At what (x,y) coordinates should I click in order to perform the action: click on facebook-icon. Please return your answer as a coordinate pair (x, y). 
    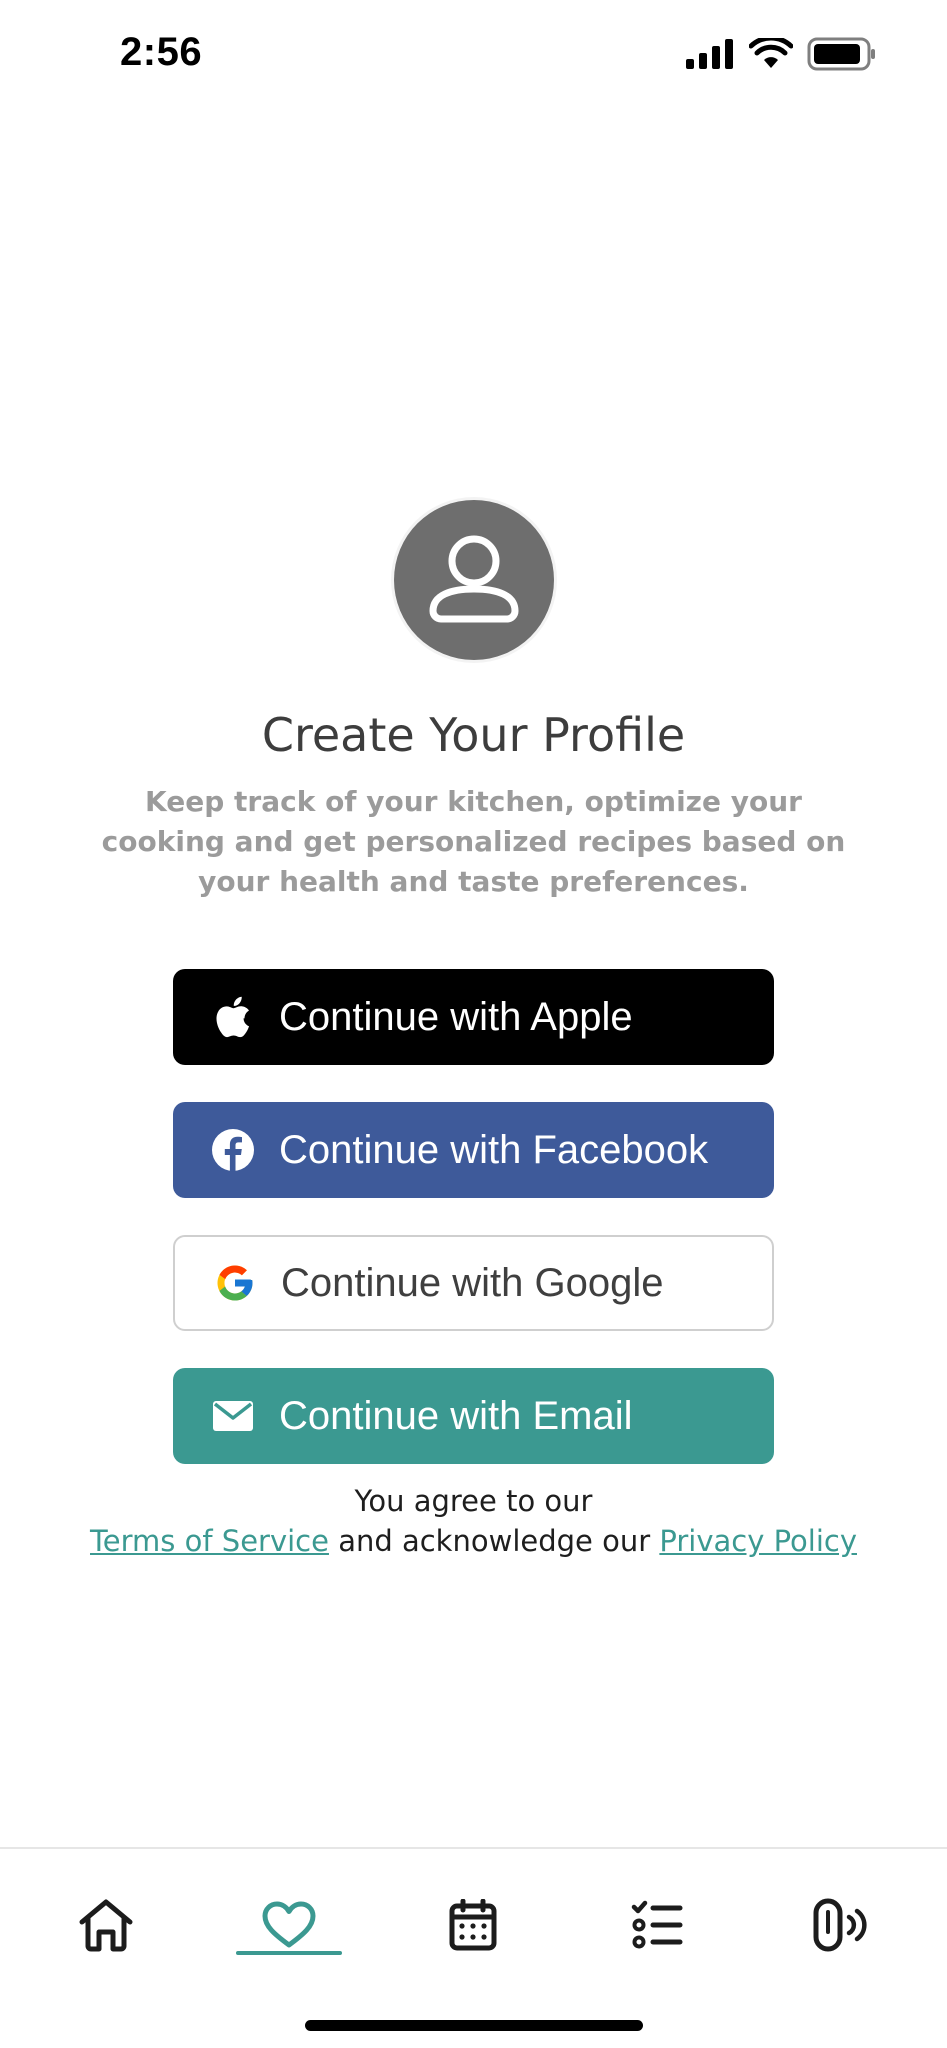
    Looking at the image, I should click on (233, 1150).